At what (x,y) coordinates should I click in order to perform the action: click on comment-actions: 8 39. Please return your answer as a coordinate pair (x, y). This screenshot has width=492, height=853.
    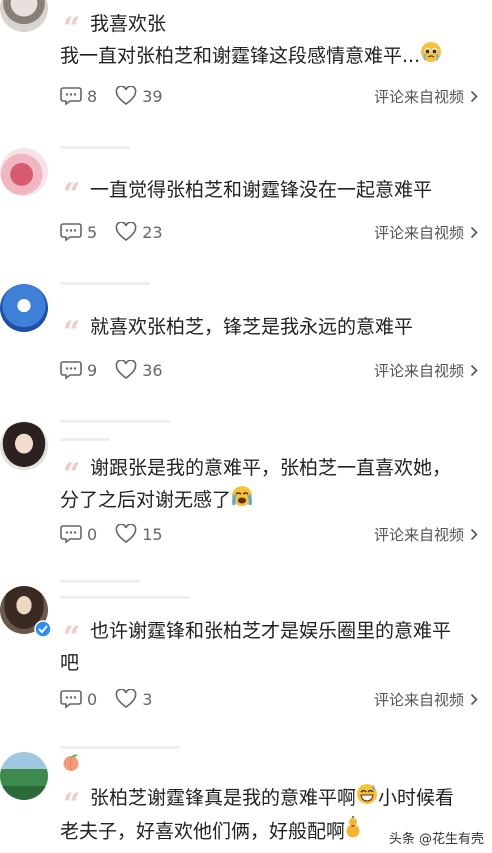
    Looking at the image, I should click on (120, 96).